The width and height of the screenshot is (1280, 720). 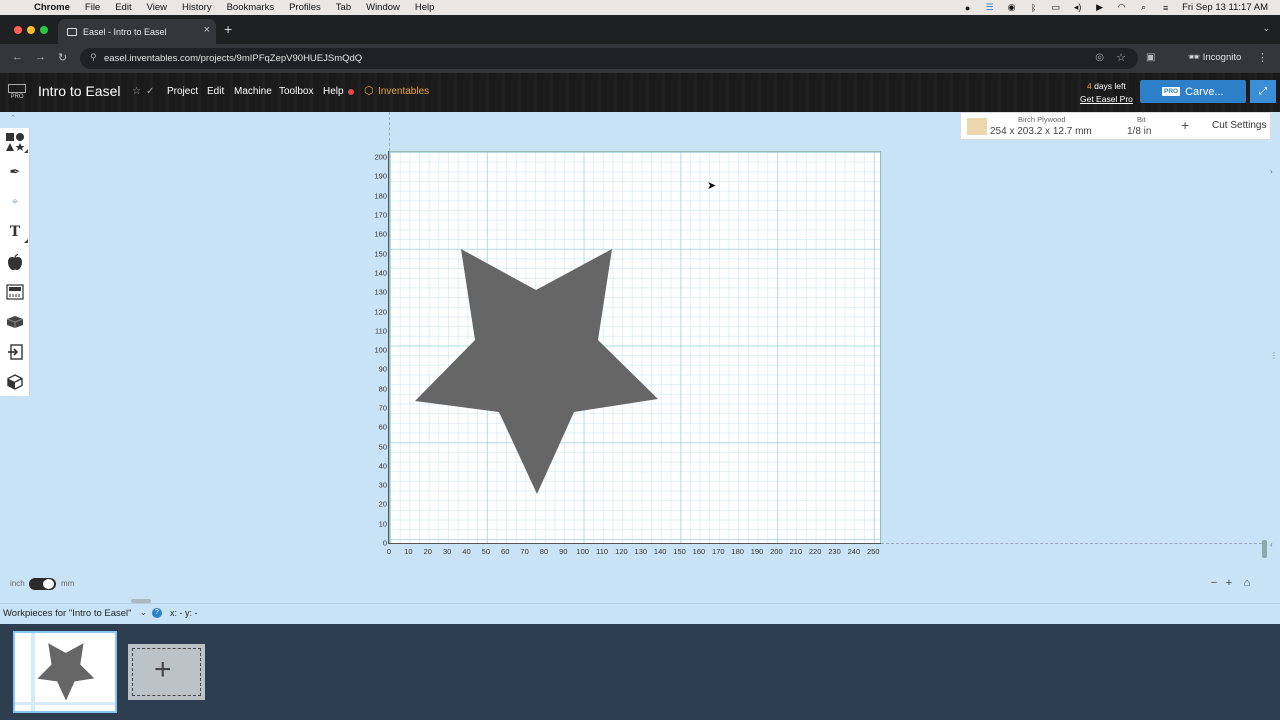 What do you see at coordinates (1143, 7) in the screenshot?
I see `search-icon: ⌕` at bounding box center [1143, 7].